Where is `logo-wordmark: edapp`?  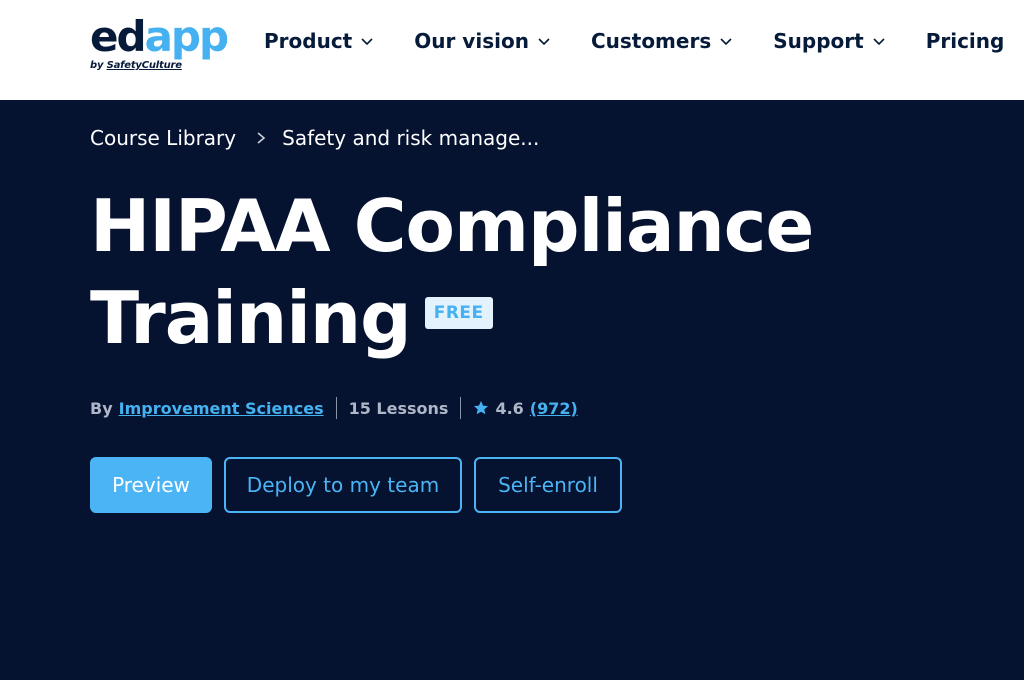
logo-wordmark: edapp is located at coordinates (159, 36).